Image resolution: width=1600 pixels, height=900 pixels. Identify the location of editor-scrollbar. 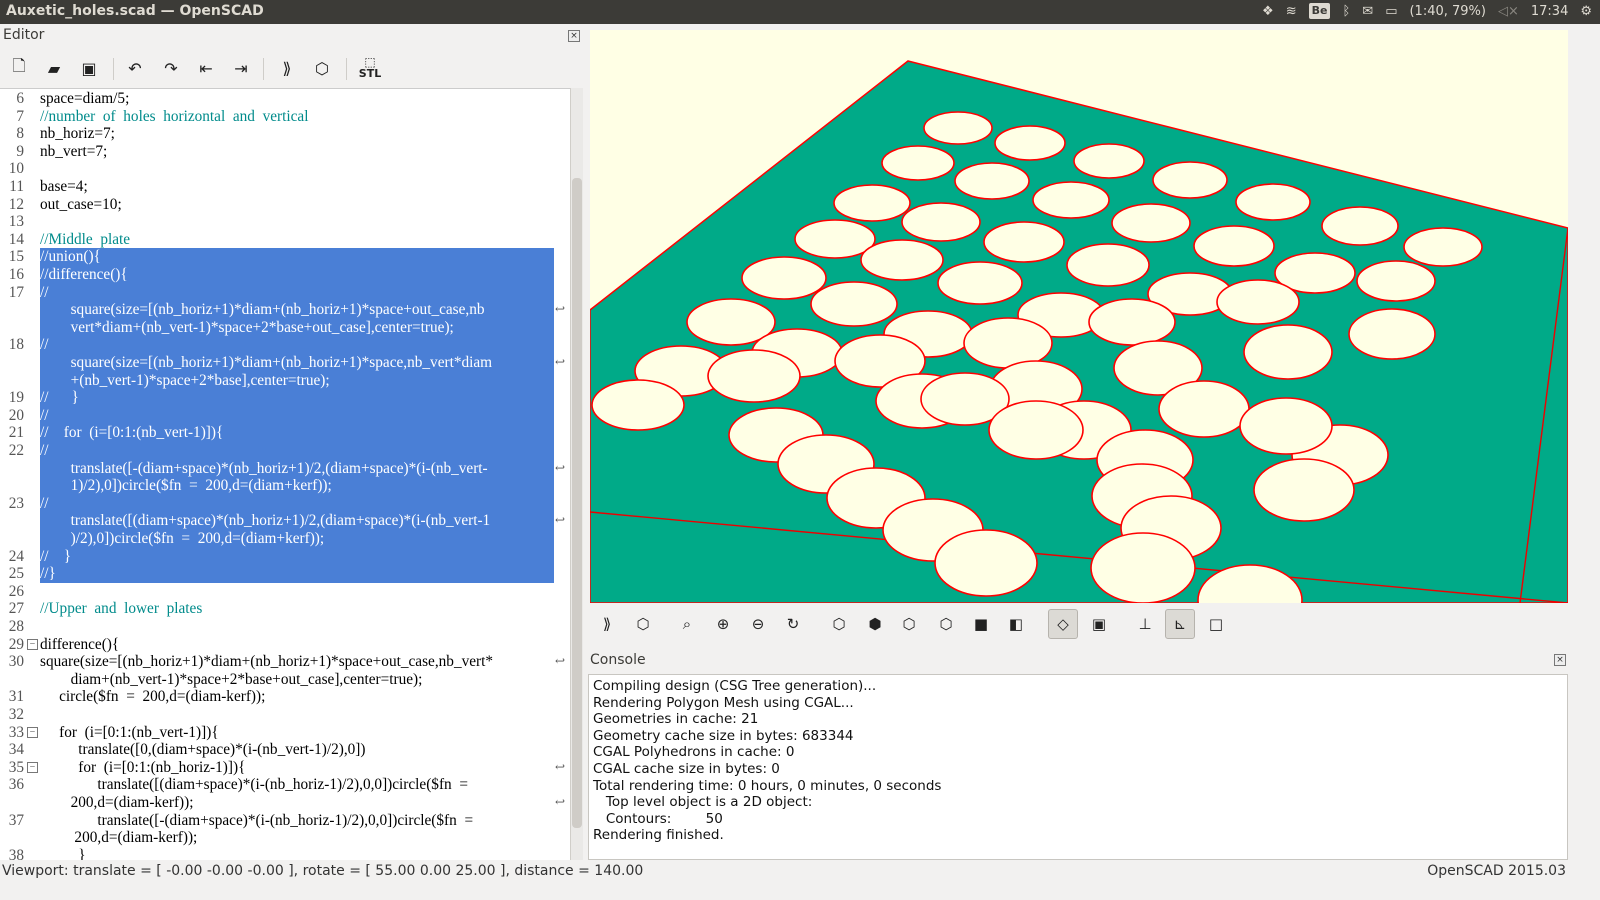
(576, 474).